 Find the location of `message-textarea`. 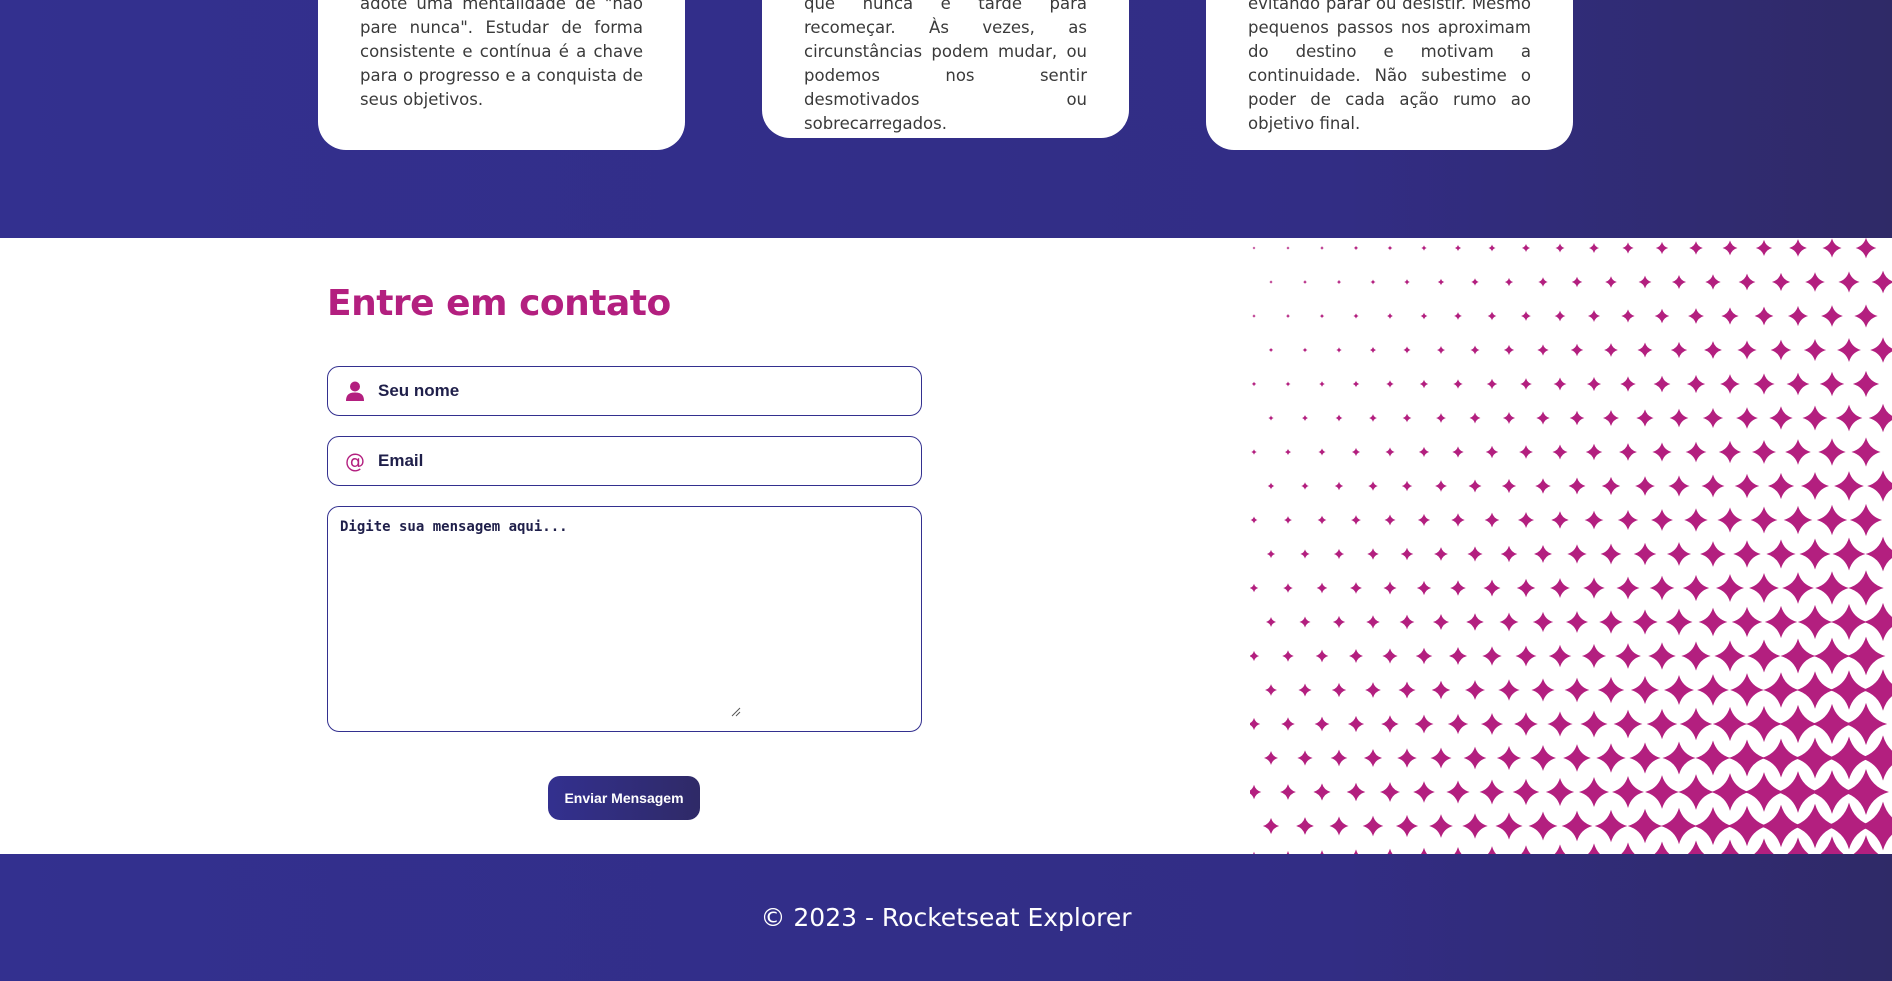

message-textarea is located at coordinates (625, 616).